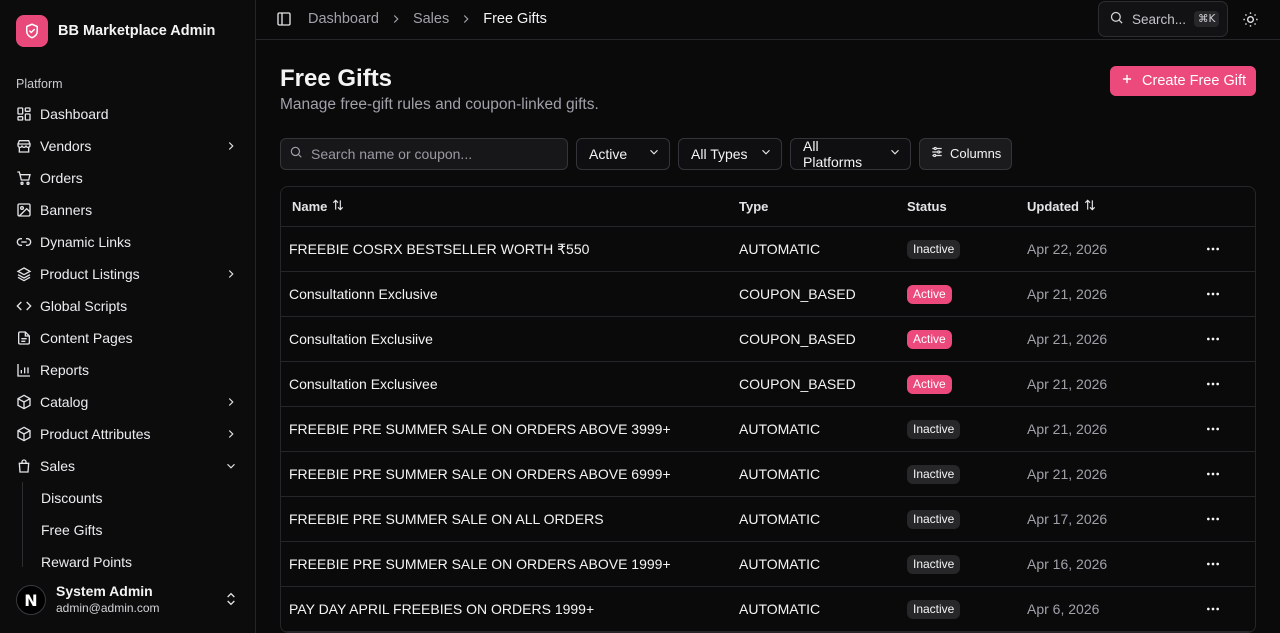  What do you see at coordinates (1163, 19) in the screenshot?
I see `global-search-button: Search... ⌘K` at bounding box center [1163, 19].